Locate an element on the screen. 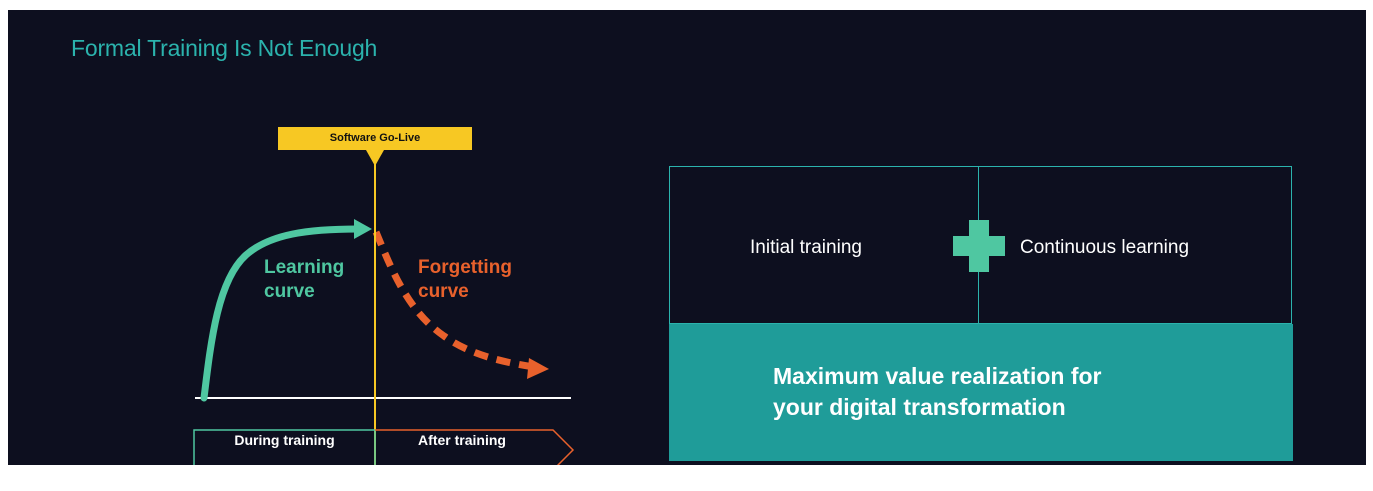 This screenshot has height=491, width=1373. result-text-line1: Maximum value realization for is located at coordinates (937, 376).